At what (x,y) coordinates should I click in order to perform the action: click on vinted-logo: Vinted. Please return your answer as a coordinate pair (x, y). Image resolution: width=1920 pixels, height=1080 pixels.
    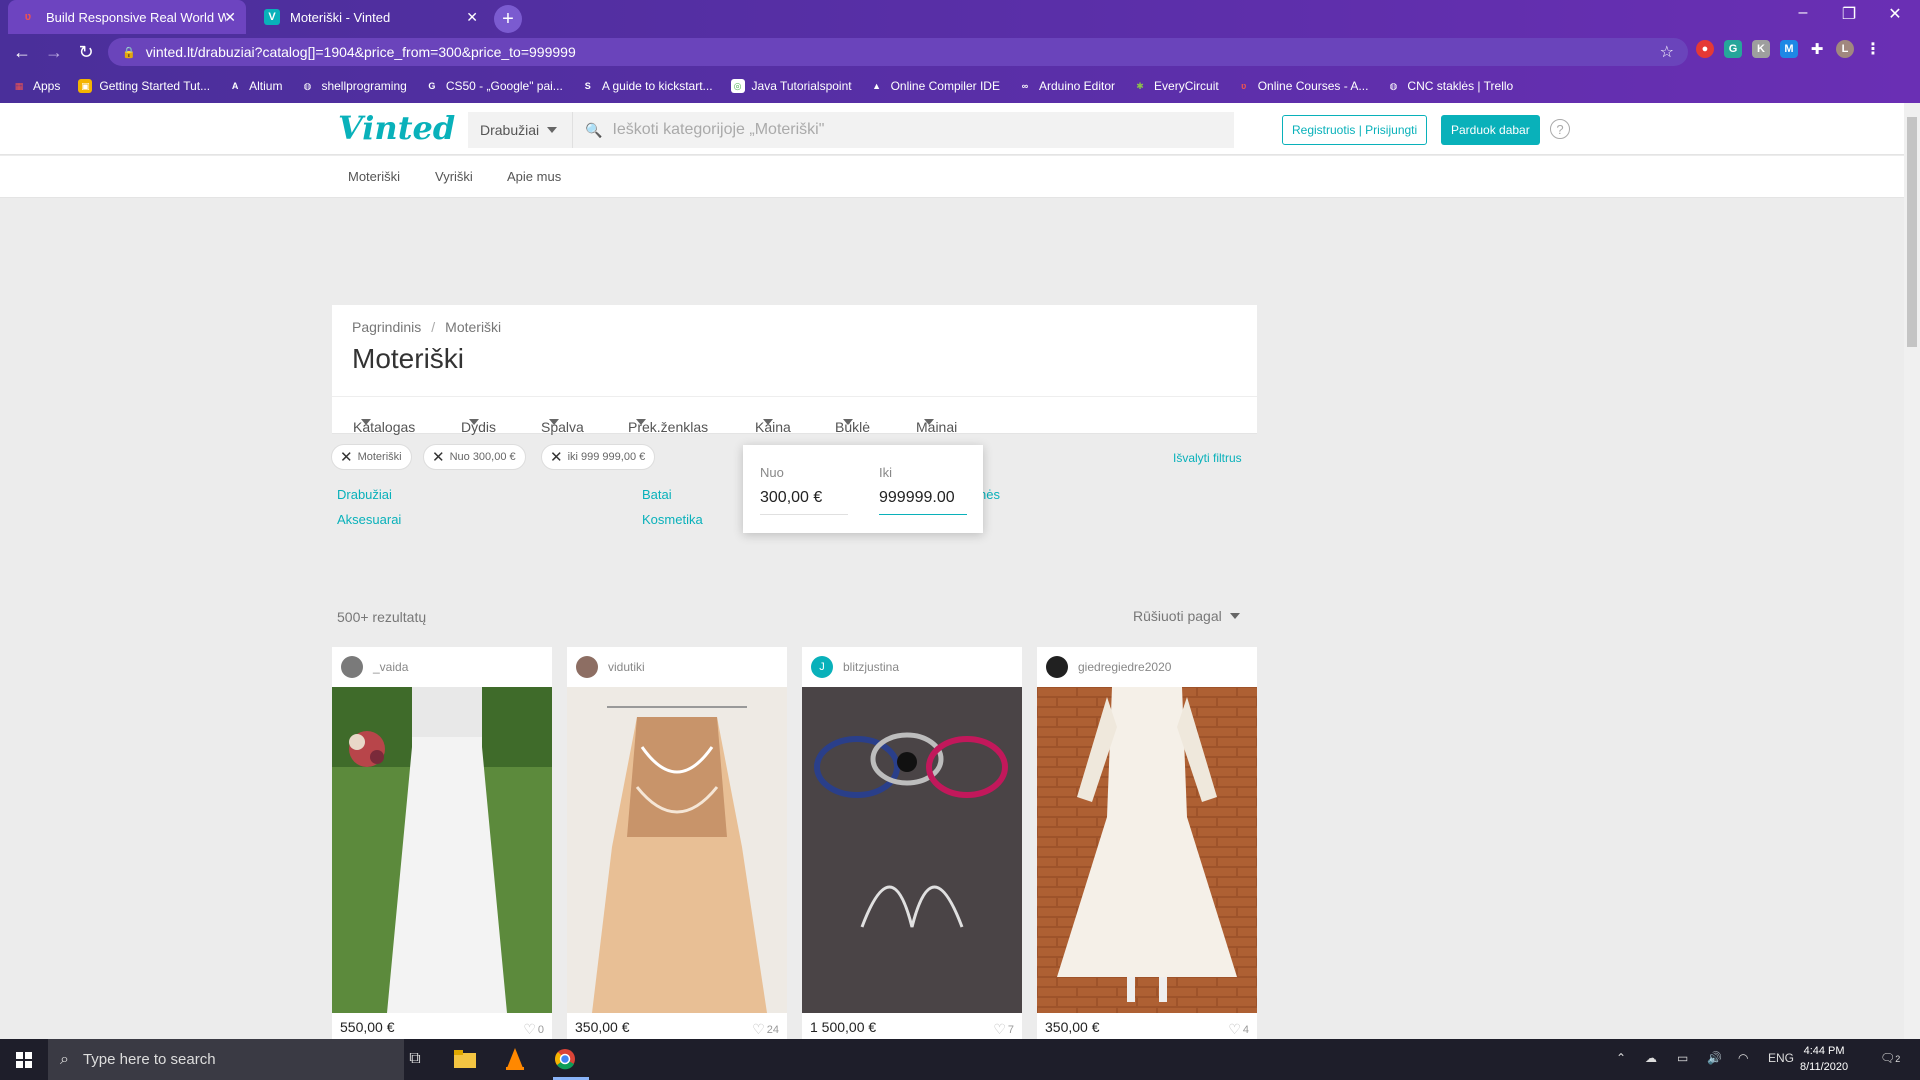
    Looking at the image, I should click on (396, 128).